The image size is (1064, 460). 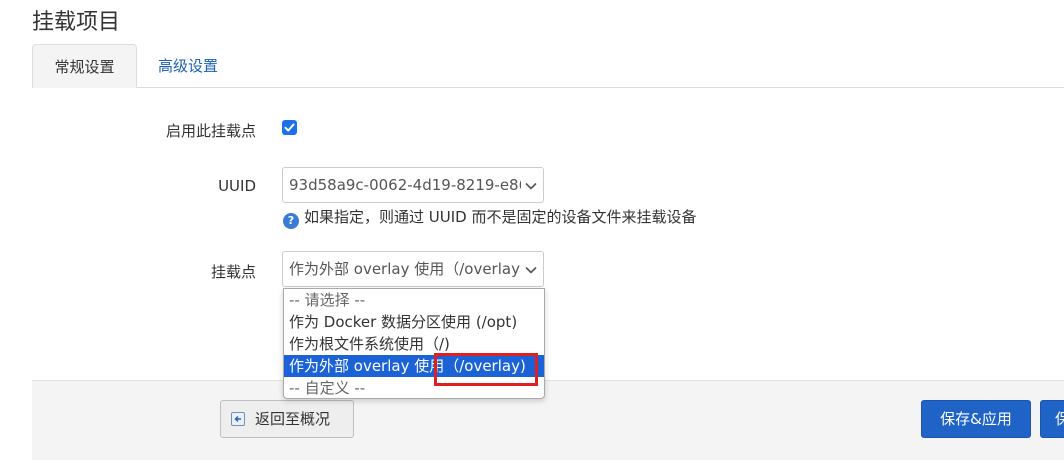 I want to click on page-title: 挂载项目, so click(x=76, y=22).